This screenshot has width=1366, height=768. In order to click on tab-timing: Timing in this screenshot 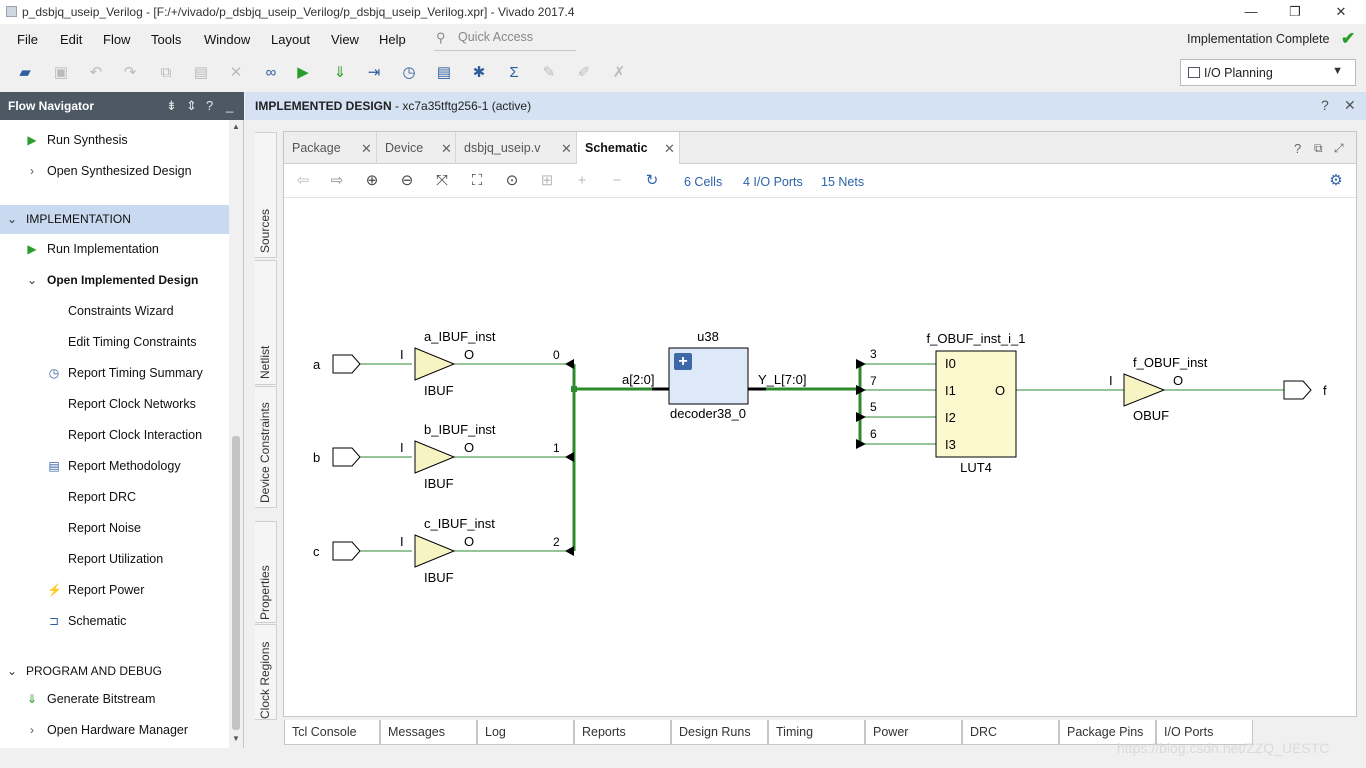, I will do `click(816, 732)`.